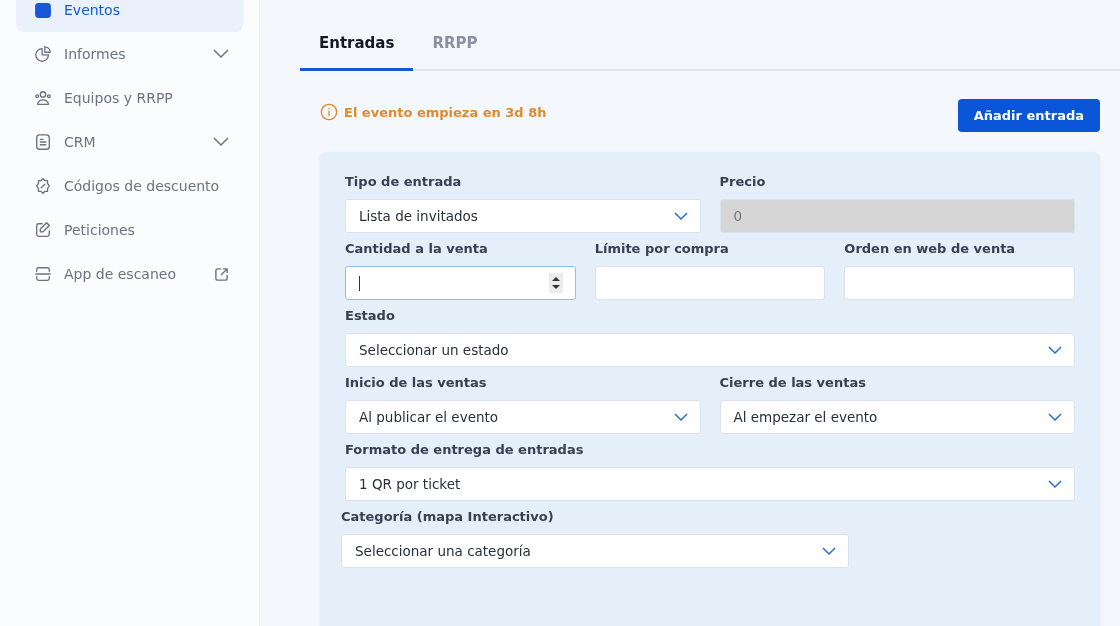 This screenshot has height=626, width=1120. Describe the element at coordinates (43, 98) in the screenshot. I see `people-icon` at that location.